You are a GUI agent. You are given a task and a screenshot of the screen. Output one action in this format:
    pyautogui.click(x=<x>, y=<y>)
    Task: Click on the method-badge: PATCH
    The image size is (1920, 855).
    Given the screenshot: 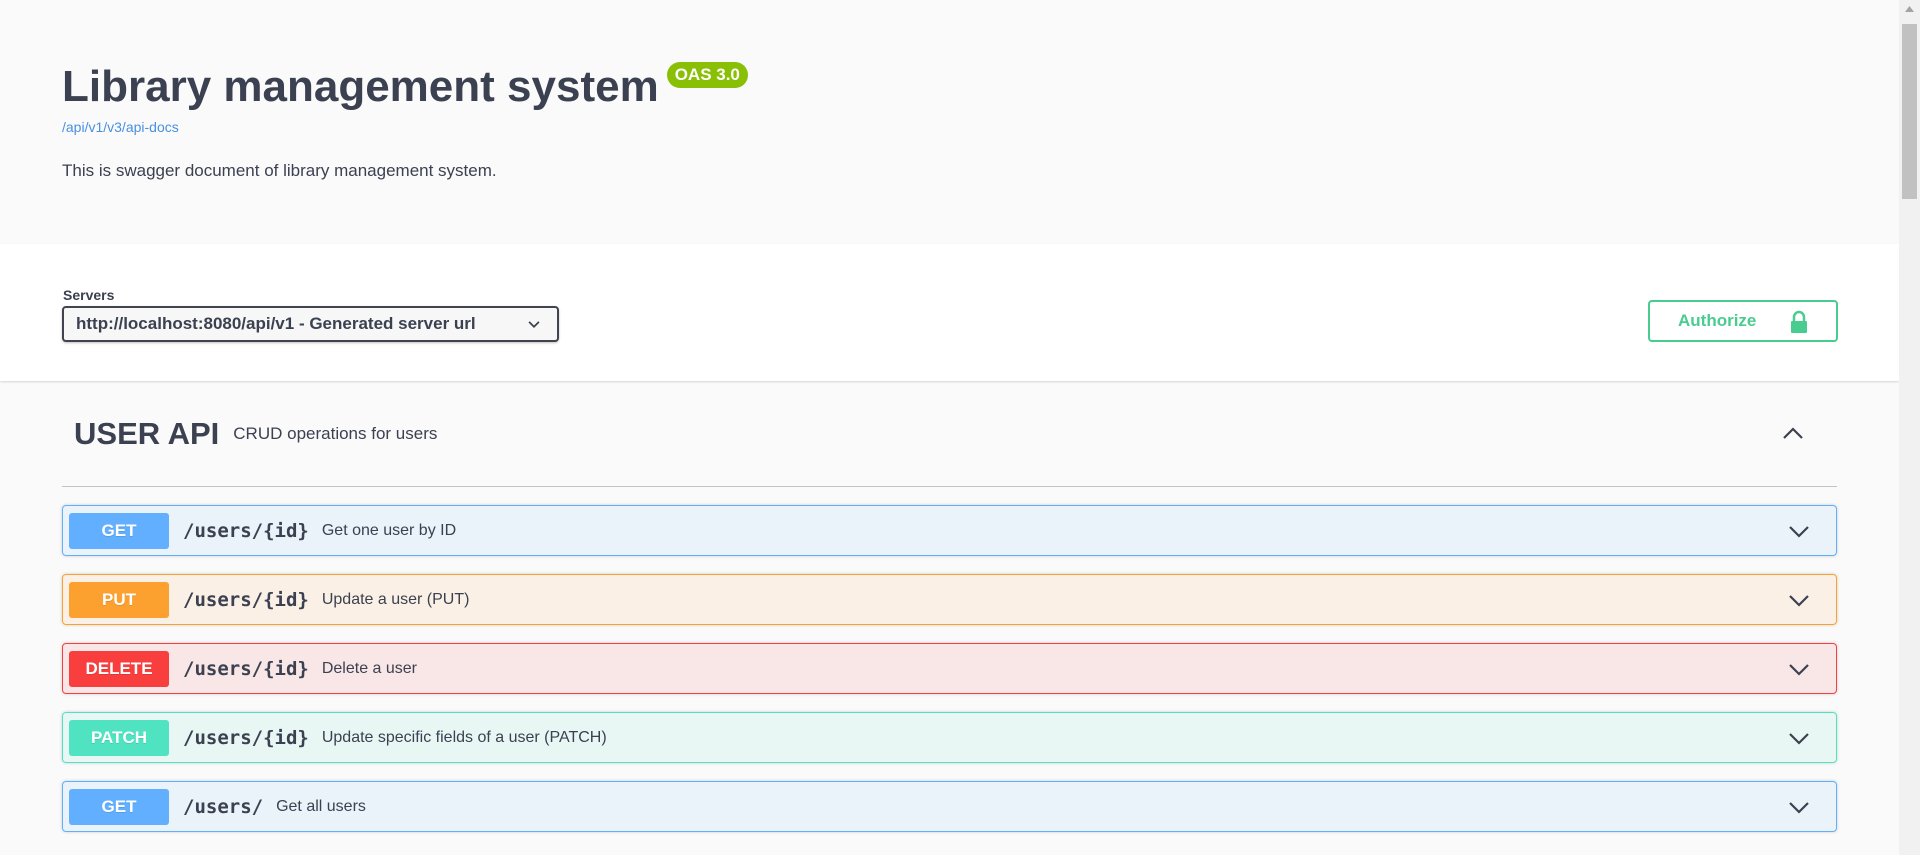 What is the action you would take?
    pyautogui.click(x=119, y=737)
    